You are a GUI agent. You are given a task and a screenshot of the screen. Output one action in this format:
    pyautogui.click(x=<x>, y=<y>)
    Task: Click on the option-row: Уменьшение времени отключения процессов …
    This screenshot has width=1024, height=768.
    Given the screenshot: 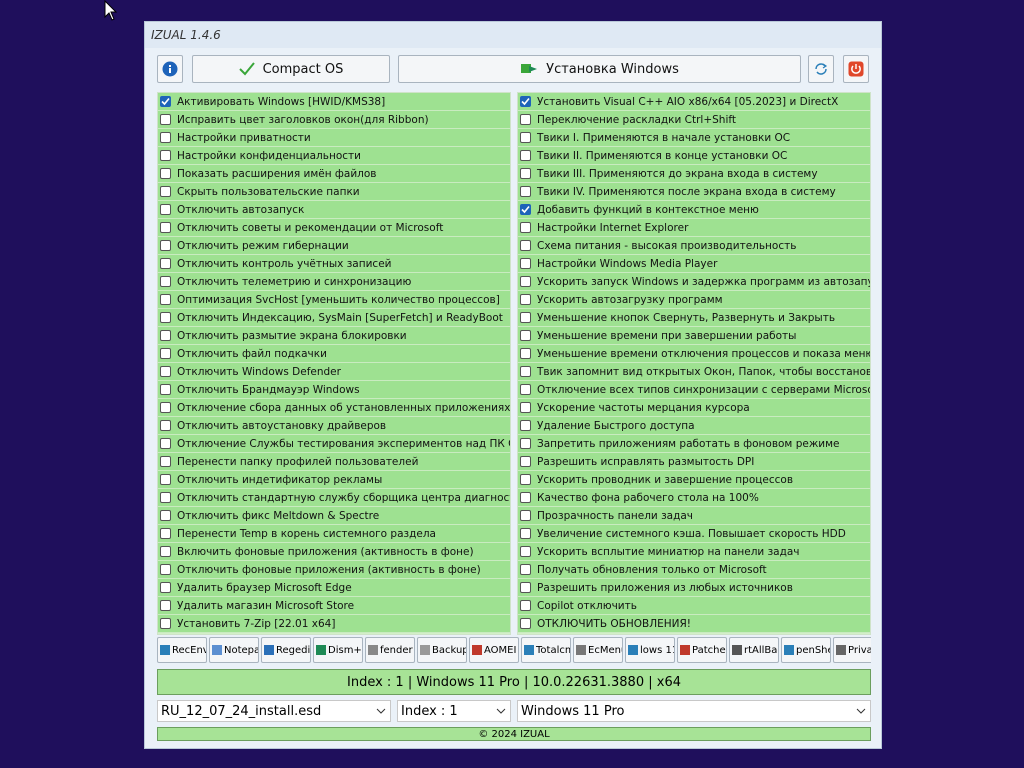 What is the action you would take?
    pyautogui.click(x=694, y=354)
    